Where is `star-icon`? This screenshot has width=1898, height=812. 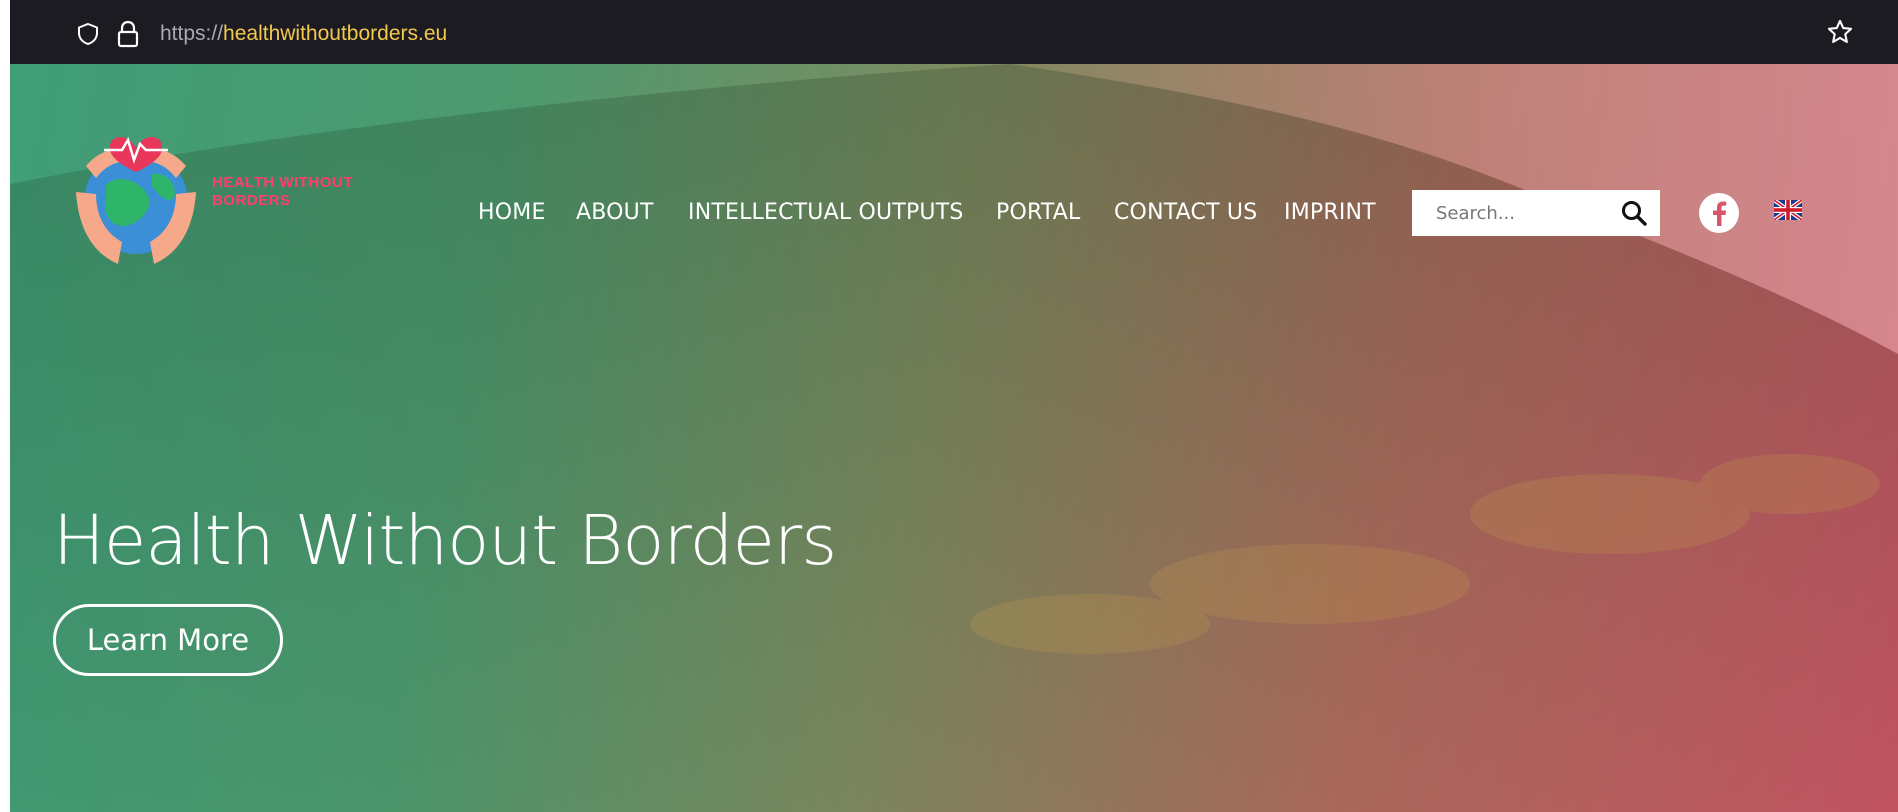 star-icon is located at coordinates (1840, 32).